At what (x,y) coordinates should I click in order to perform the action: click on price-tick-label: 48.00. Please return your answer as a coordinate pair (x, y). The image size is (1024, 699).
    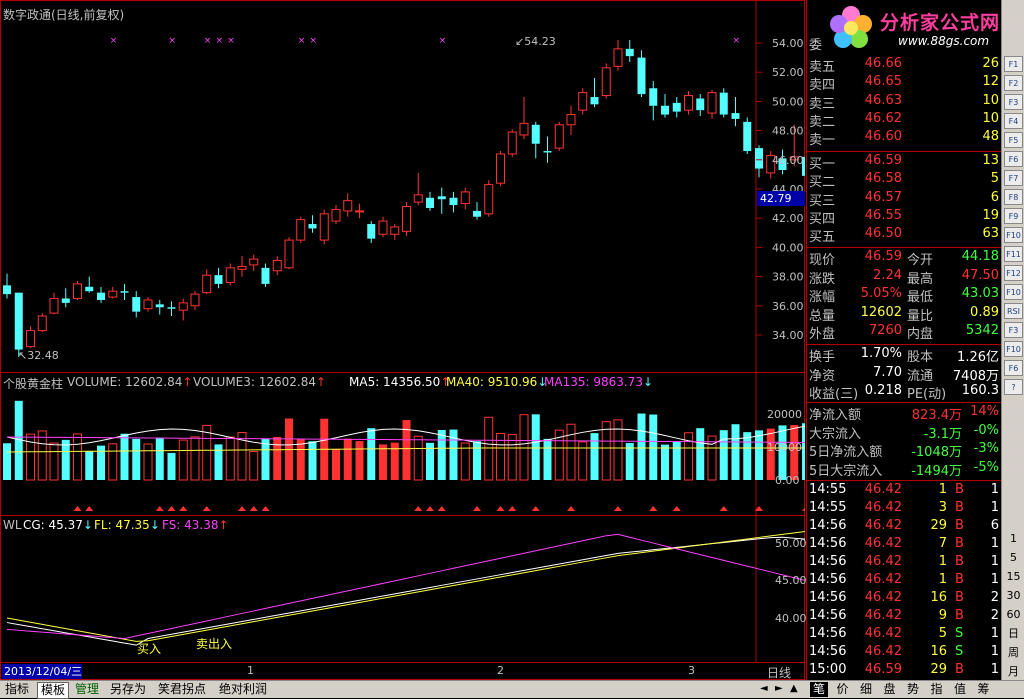
    Looking at the image, I should click on (788, 131).